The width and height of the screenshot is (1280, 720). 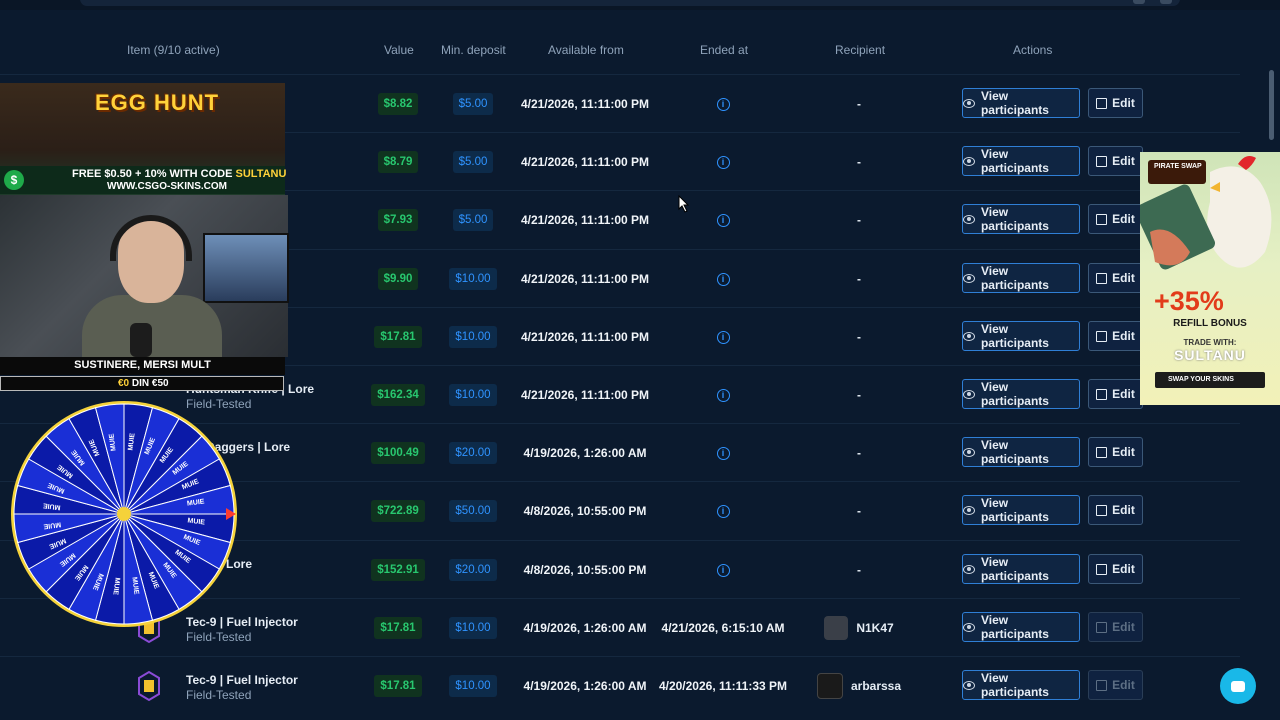 What do you see at coordinates (875, 628) in the screenshot?
I see `recipient-name: N1K47` at bounding box center [875, 628].